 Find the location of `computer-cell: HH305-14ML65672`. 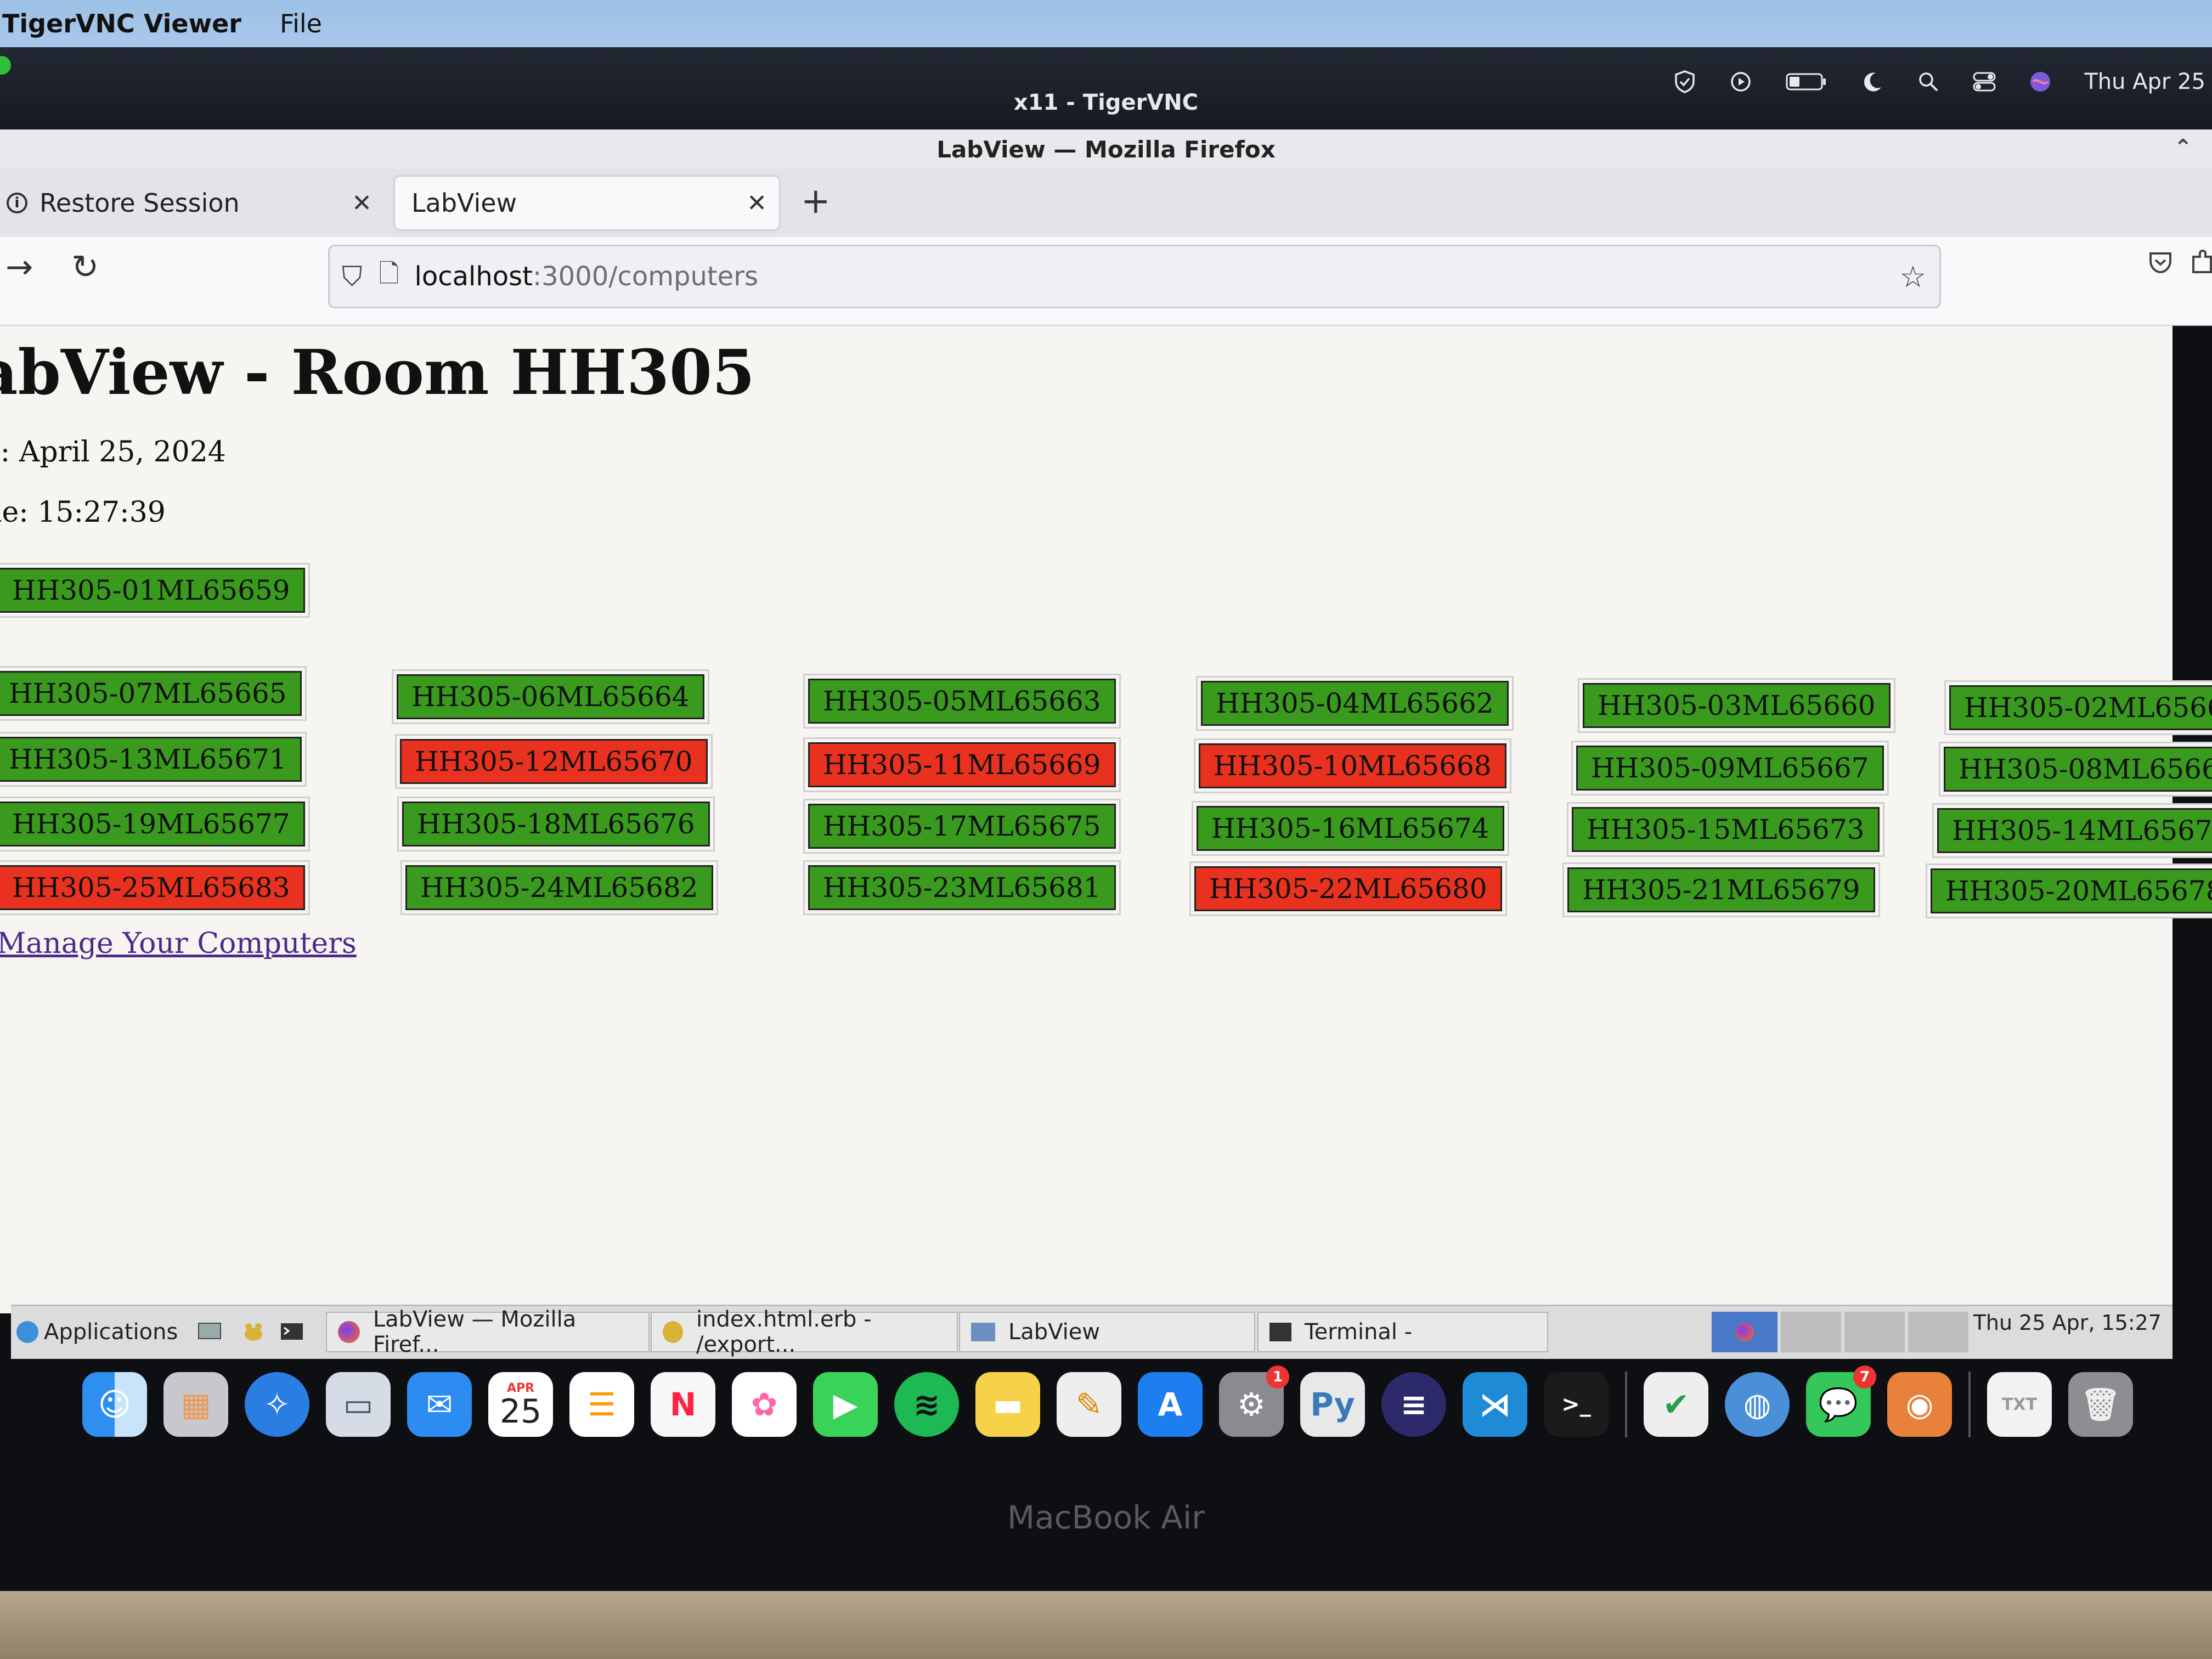

computer-cell: HH305-14ML65672 is located at coordinates (2072, 830).